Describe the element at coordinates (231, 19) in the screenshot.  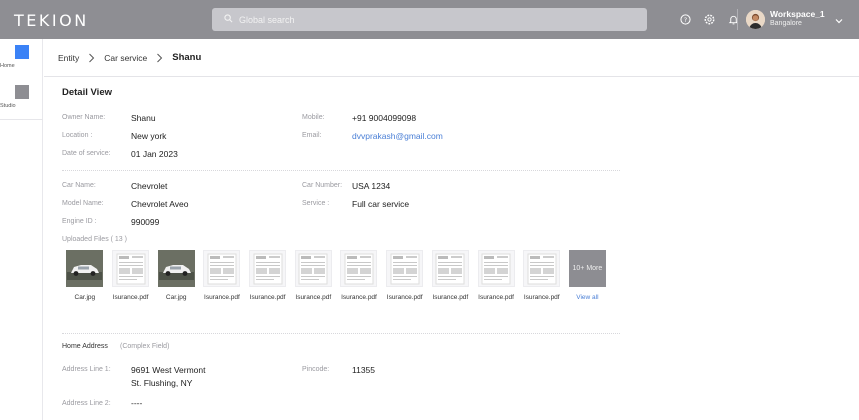
I see `search-icon` at that location.